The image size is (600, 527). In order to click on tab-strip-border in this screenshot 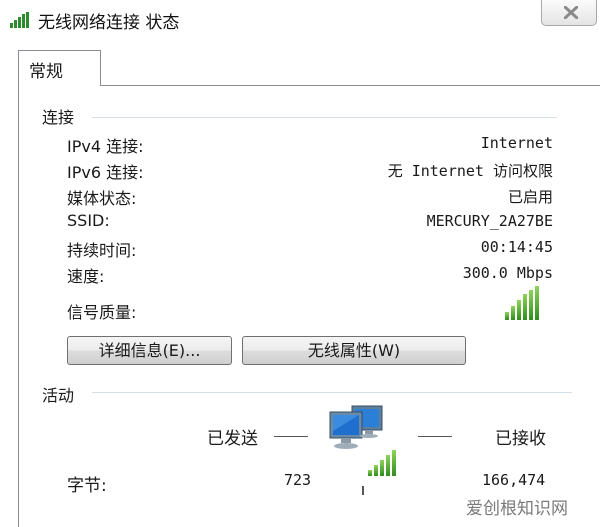, I will do `click(350, 85)`.